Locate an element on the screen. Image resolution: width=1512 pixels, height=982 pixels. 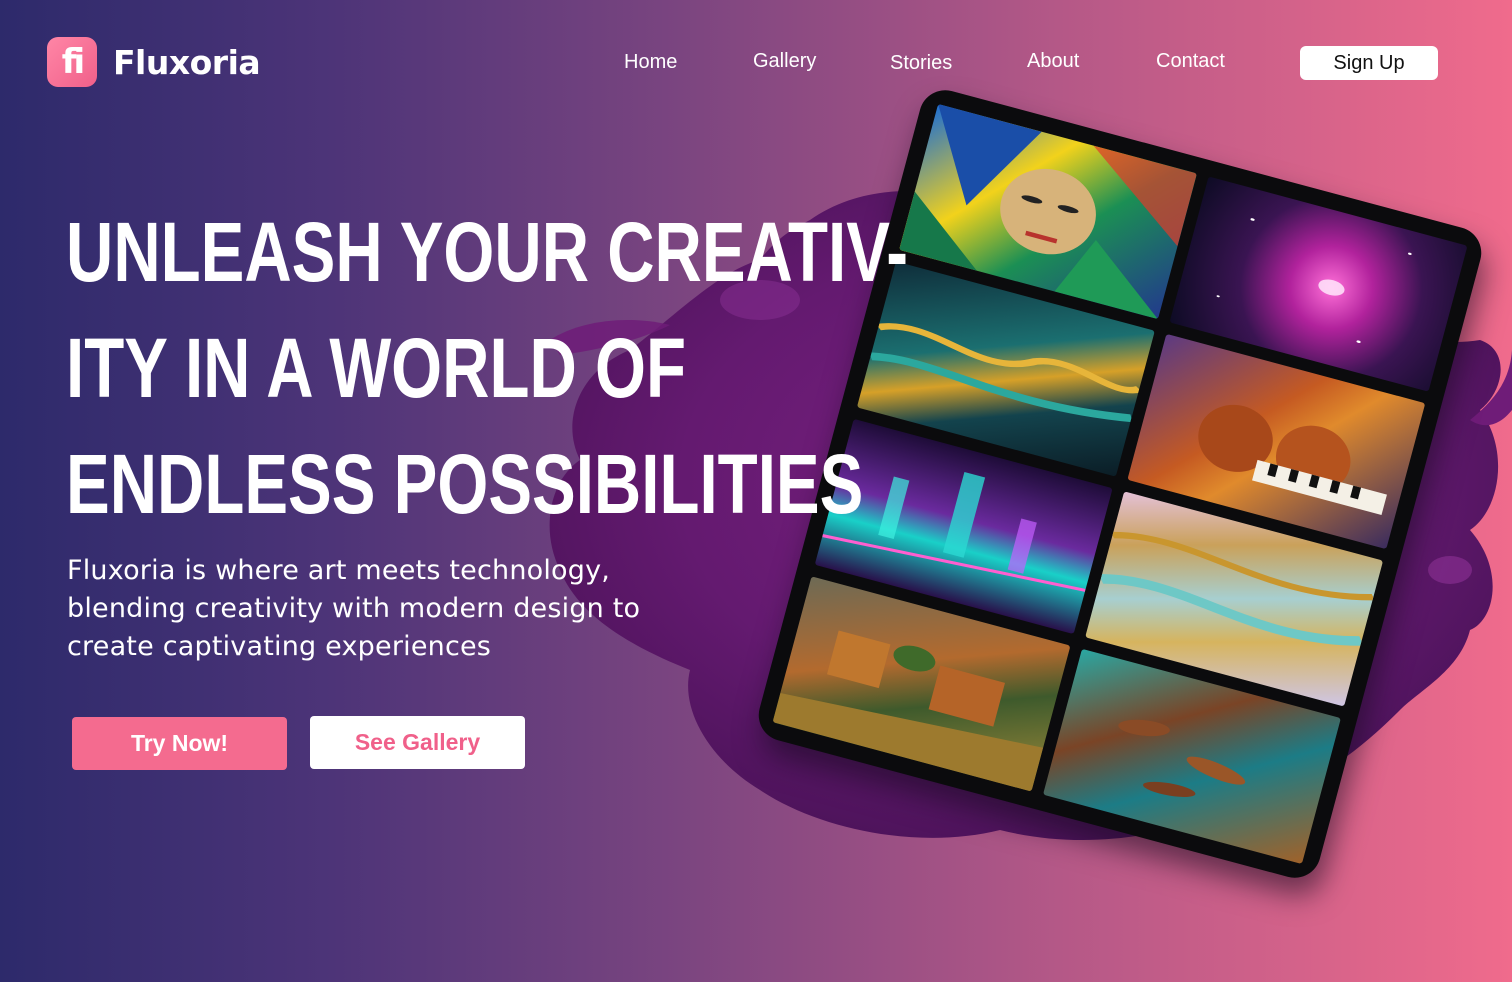
logo-icon: fi is located at coordinates (72, 62).